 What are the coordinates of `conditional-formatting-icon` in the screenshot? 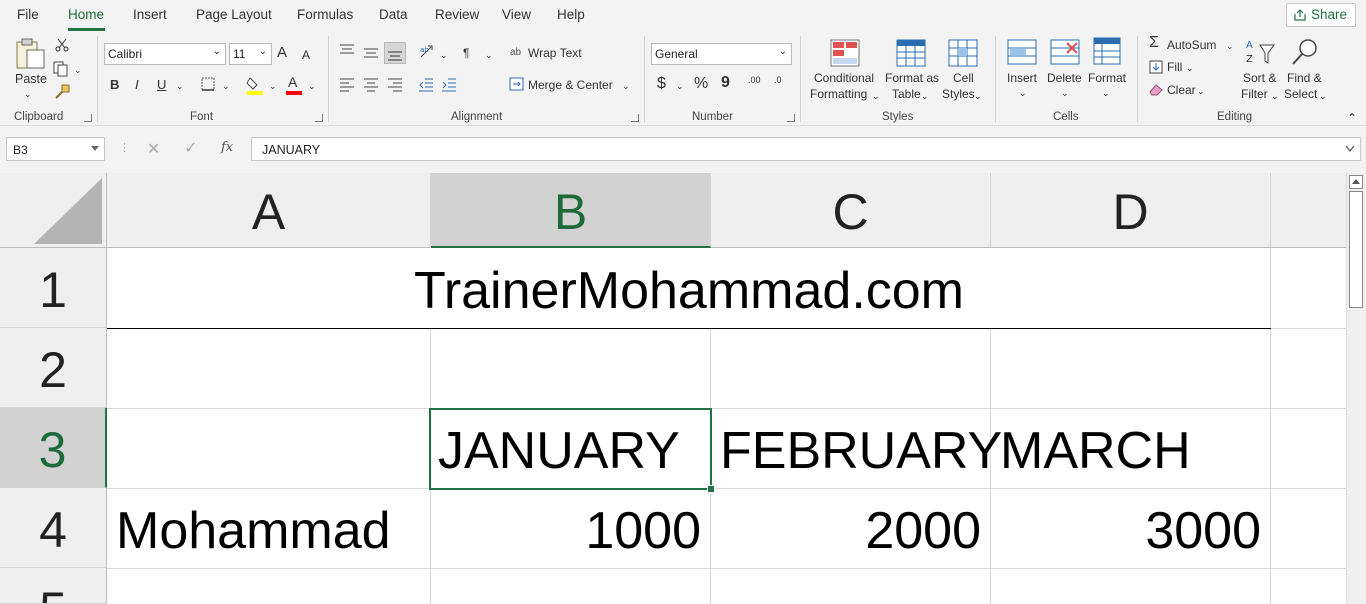 It's located at (845, 53).